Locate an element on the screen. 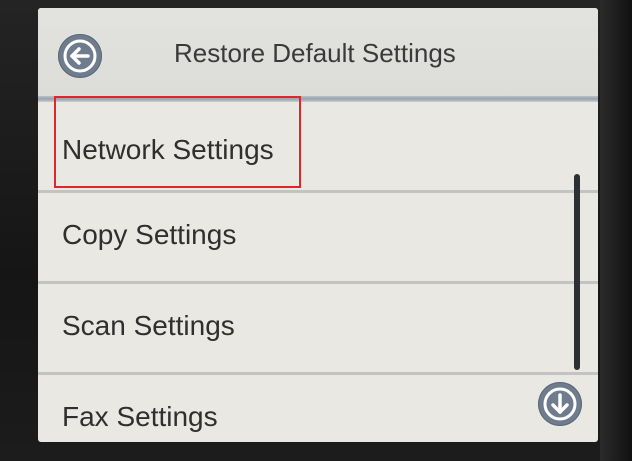 Image resolution: width=632 pixels, height=461 pixels. scroll-down-button is located at coordinates (560, 404).